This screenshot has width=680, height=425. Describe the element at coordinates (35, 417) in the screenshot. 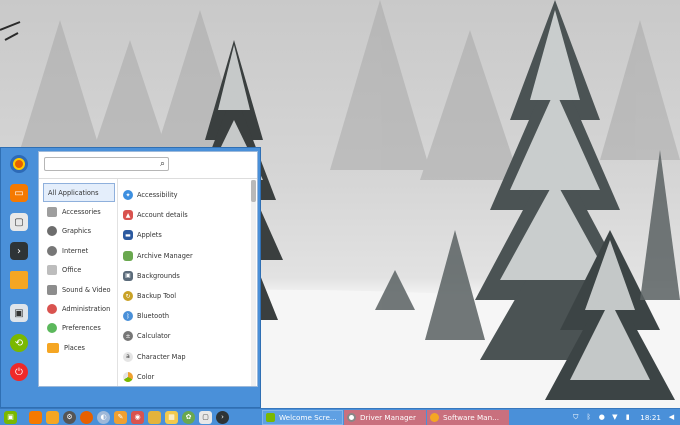

I see `files-icon` at that location.